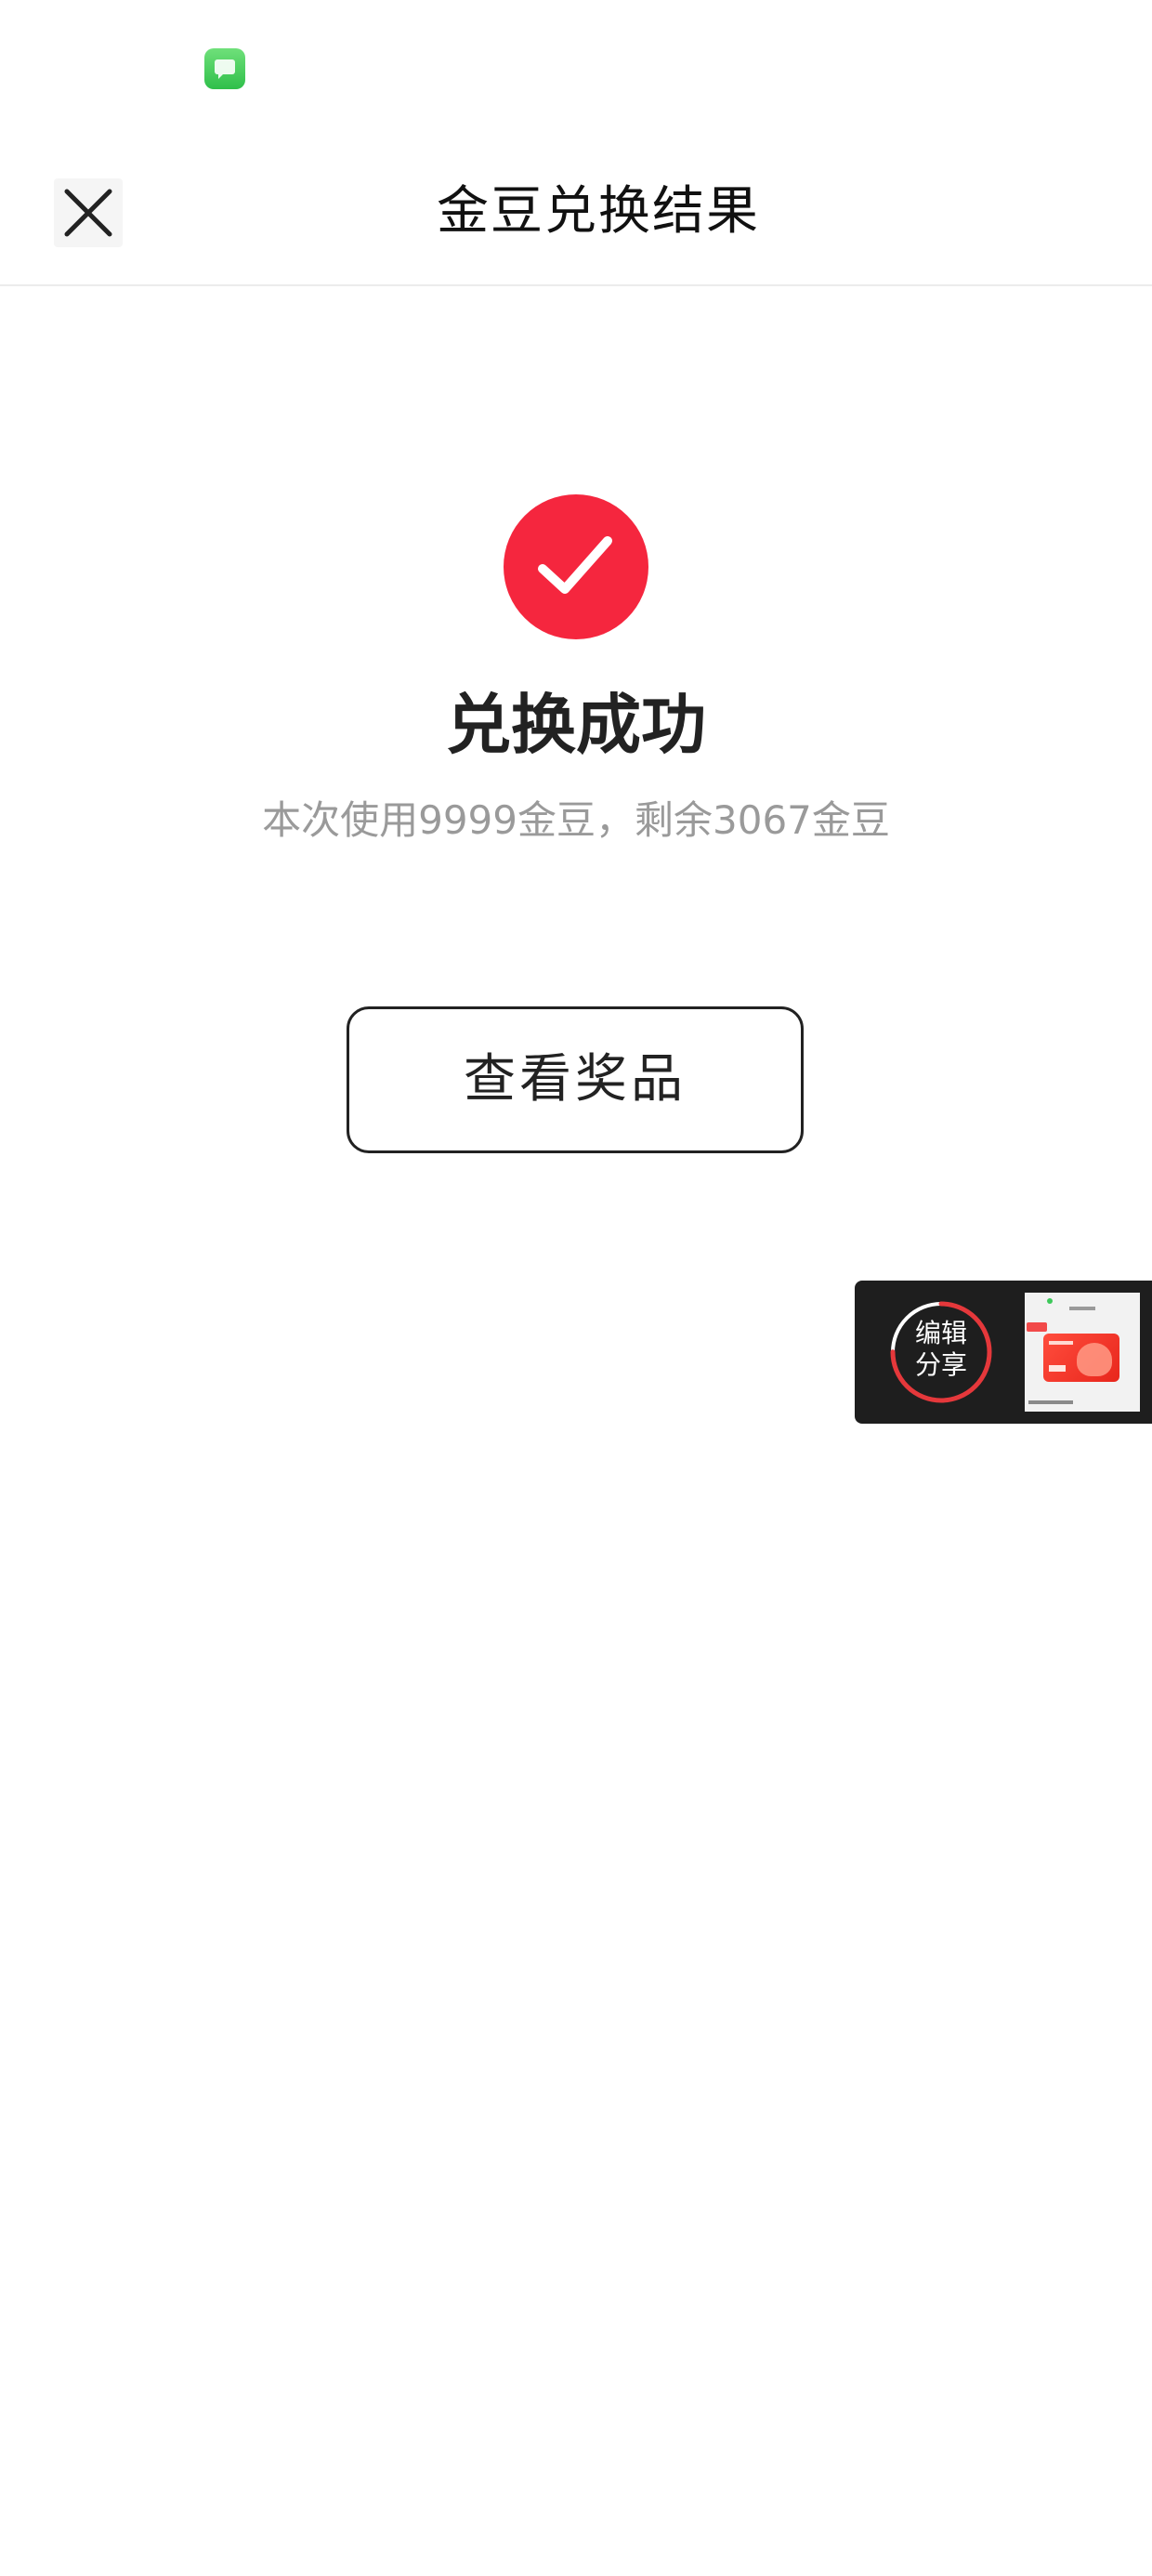 The width and height of the screenshot is (1152, 2576). Describe the element at coordinates (575, 1079) in the screenshot. I see `view-prize-button: 查看奖品` at that location.